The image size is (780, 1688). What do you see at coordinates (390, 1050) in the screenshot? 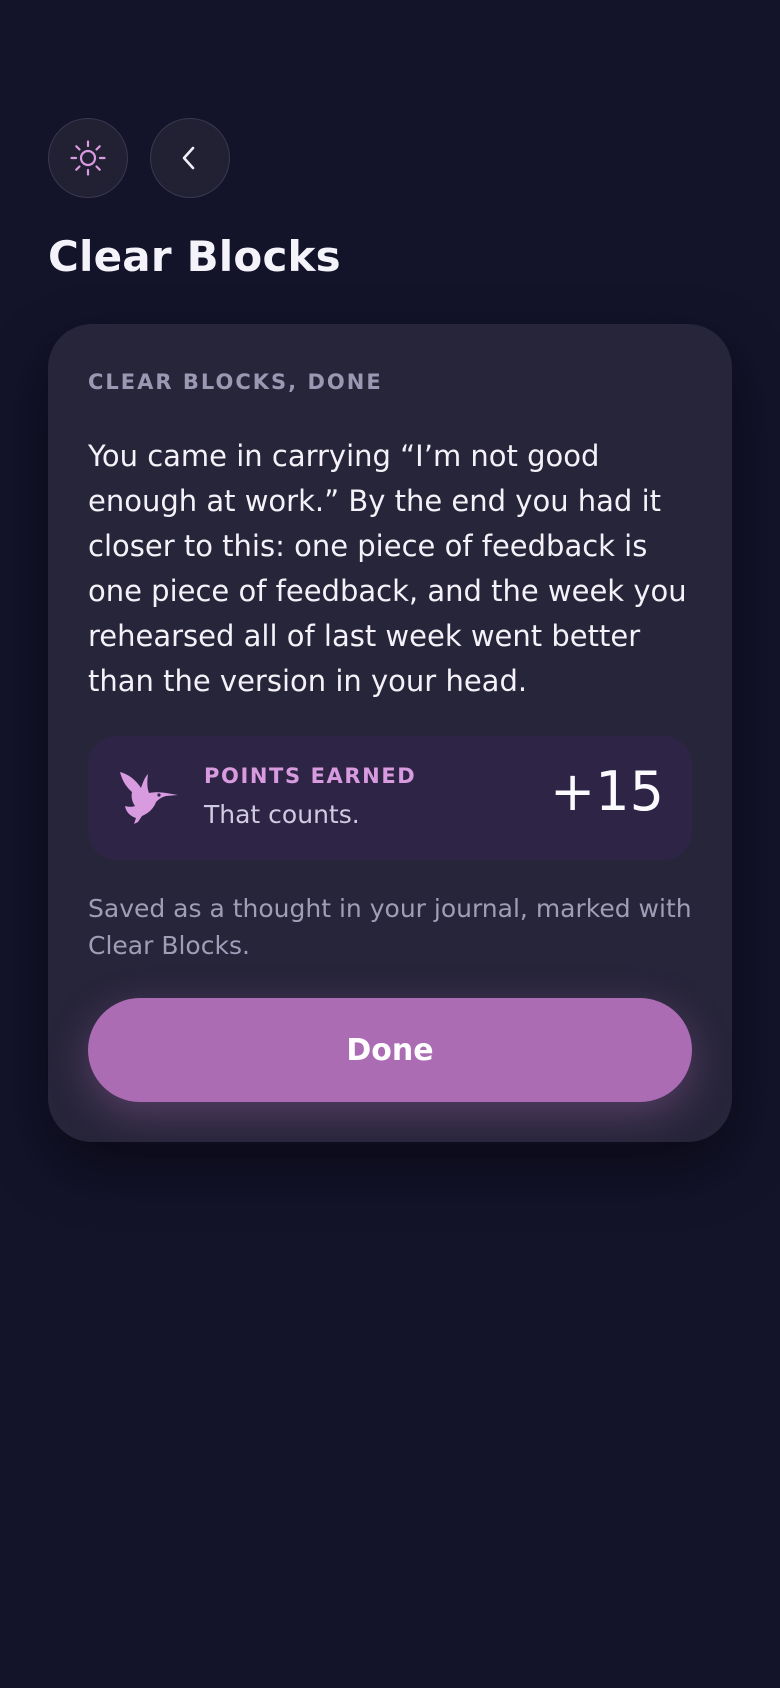
I see `done-button: Done` at bounding box center [390, 1050].